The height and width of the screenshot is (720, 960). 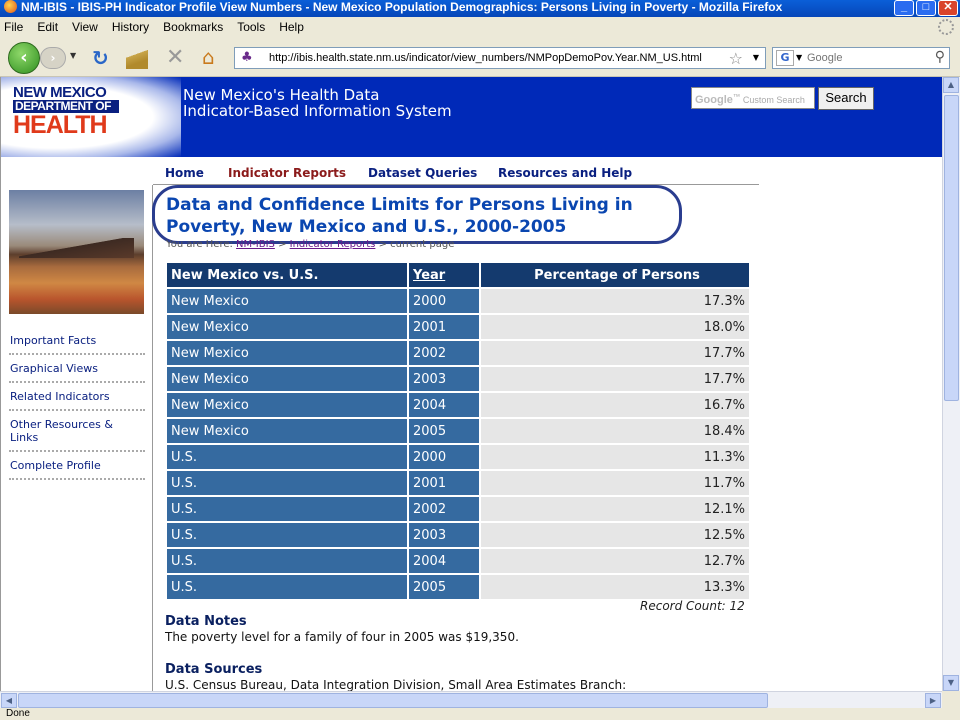 What do you see at coordinates (77, 431) in the screenshot?
I see `sidebar-item-other-resources: Other Resources & Links` at bounding box center [77, 431].